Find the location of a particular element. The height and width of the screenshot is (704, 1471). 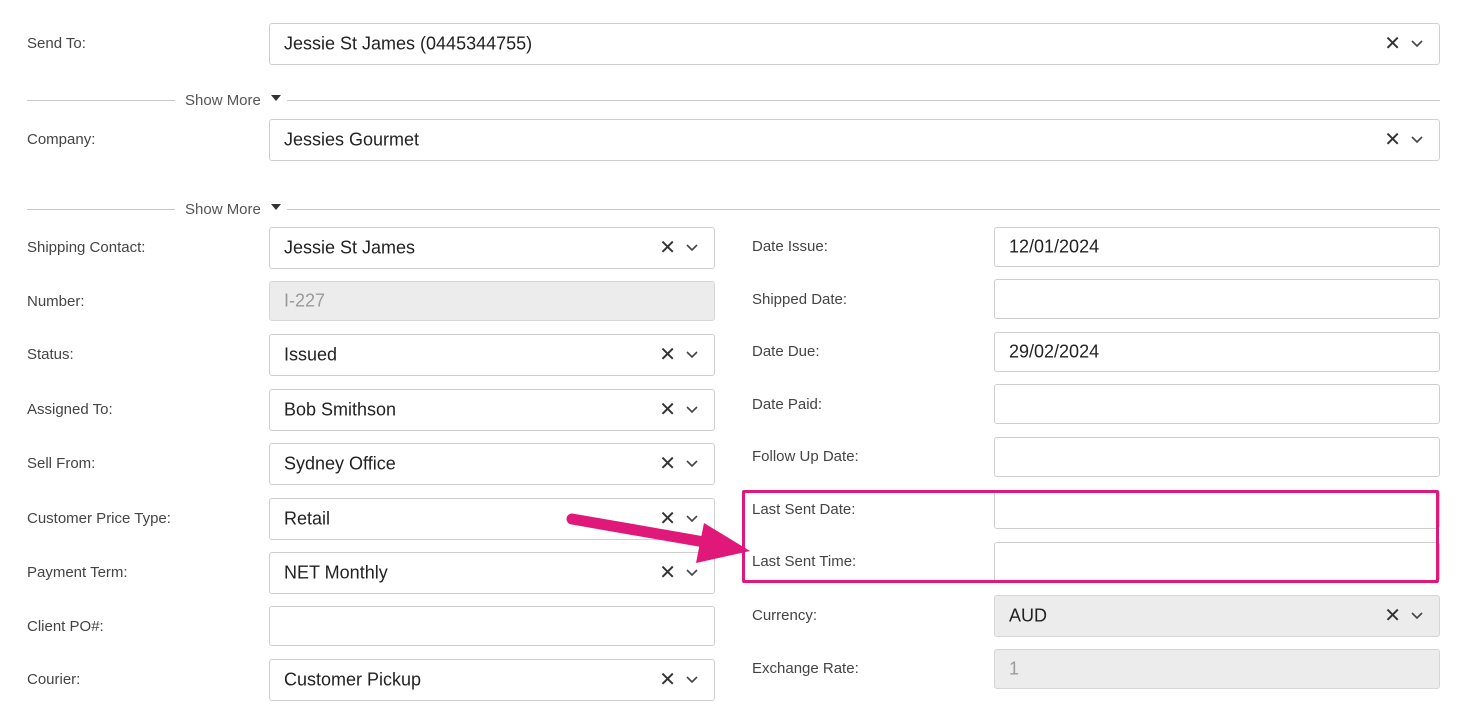

date-paid-input is located at coordinates (1217, 404).